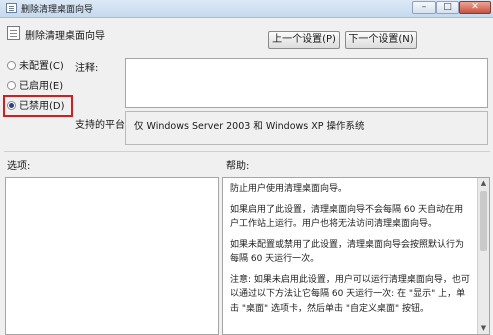  Describe the element at coordinates (19, 166) in the screenshot. I see `options-label: 选项:` at that location.